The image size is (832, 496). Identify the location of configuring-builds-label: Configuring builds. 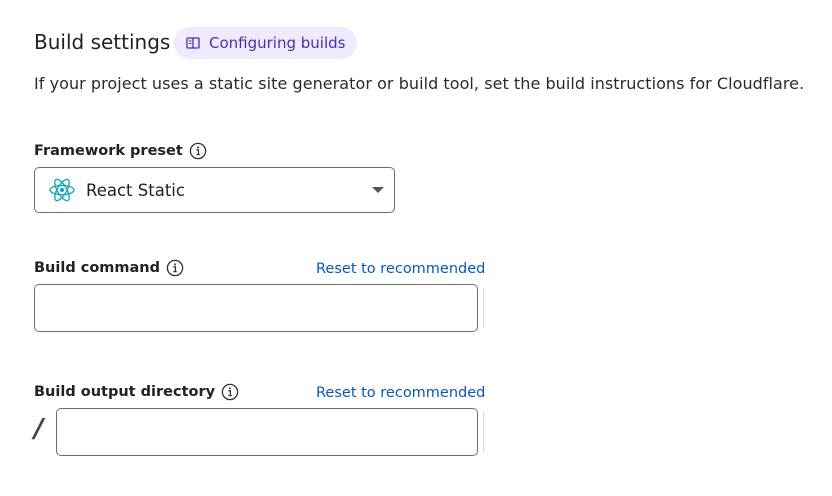
(277, 43).